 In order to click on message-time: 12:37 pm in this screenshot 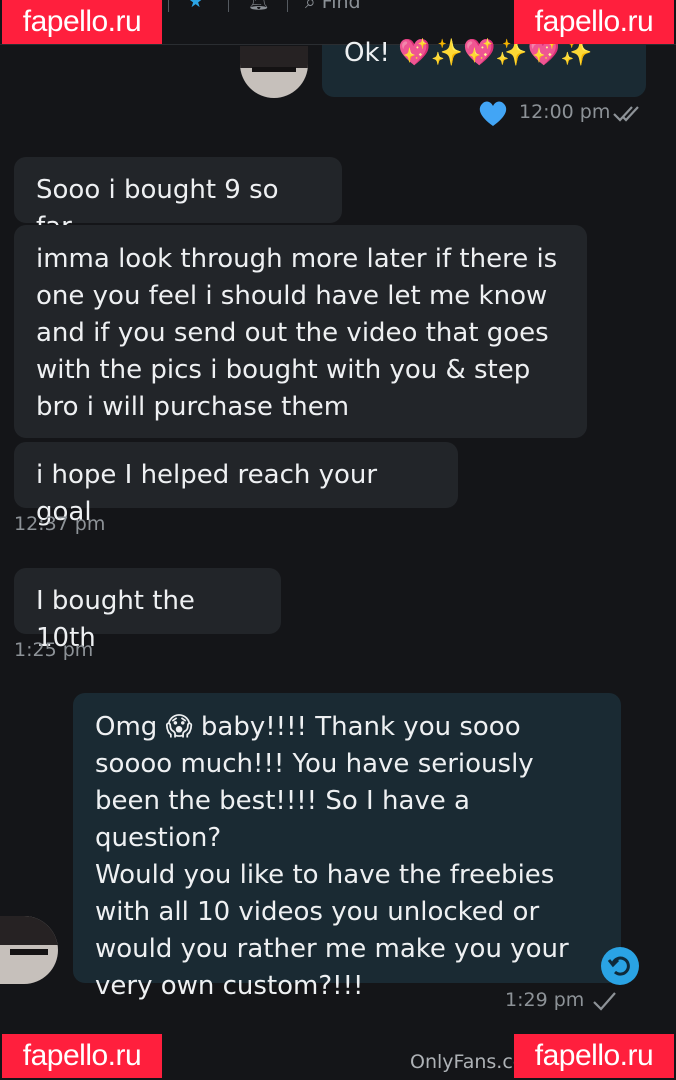, I will do `click(60, 524)`.